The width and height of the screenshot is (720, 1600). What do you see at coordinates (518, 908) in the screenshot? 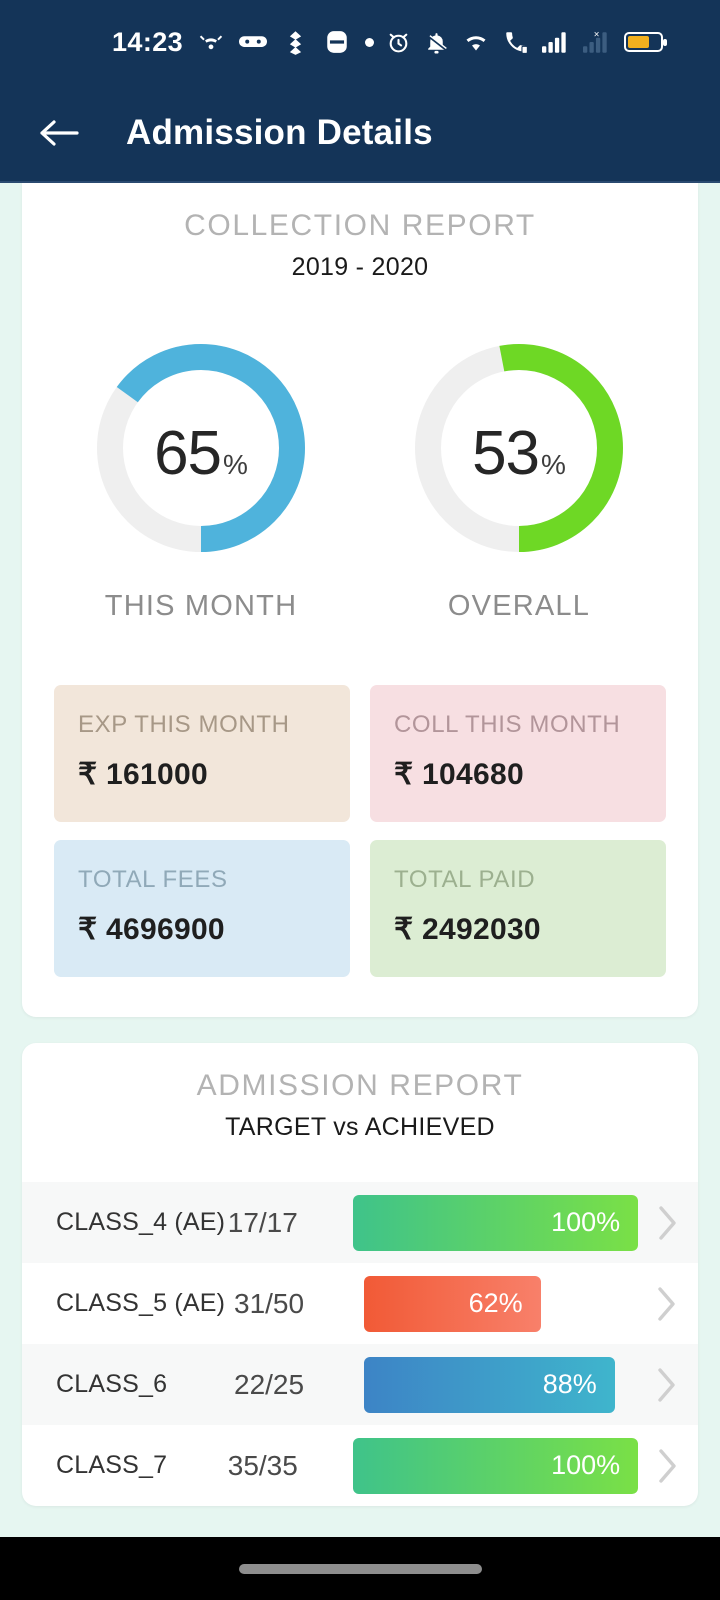
I see `stat-tile-total-paid: TOTAL PAID ₹ 2492030` at bounding box center [518, 908].